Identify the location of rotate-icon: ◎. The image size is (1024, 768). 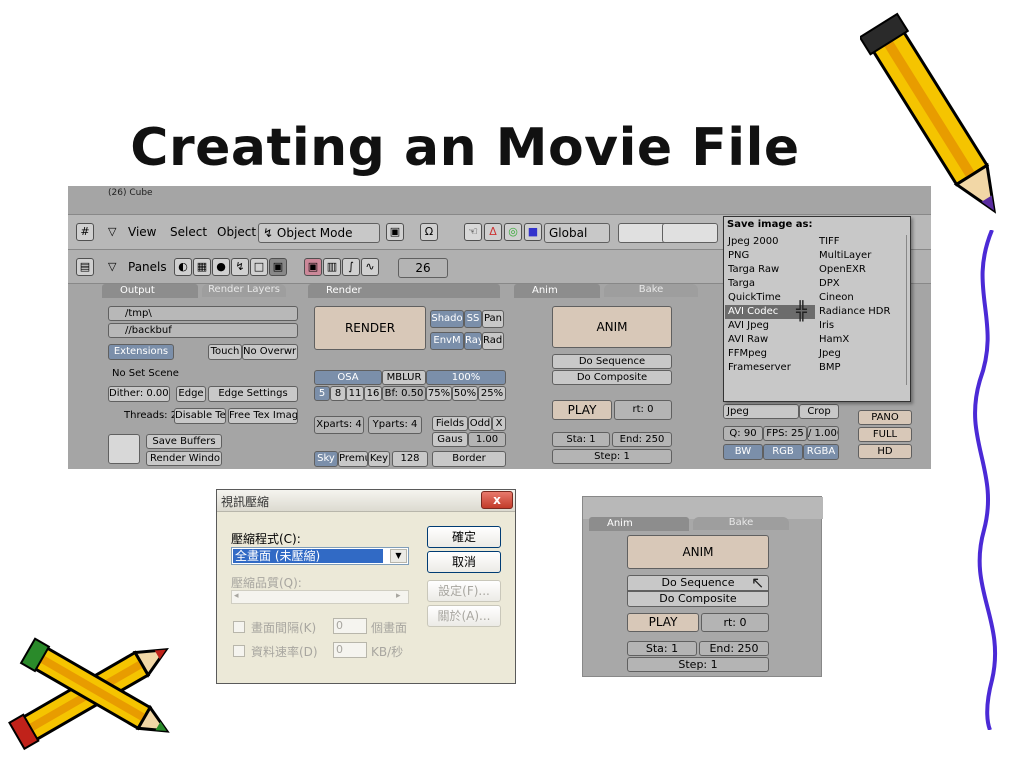
(513, 232).